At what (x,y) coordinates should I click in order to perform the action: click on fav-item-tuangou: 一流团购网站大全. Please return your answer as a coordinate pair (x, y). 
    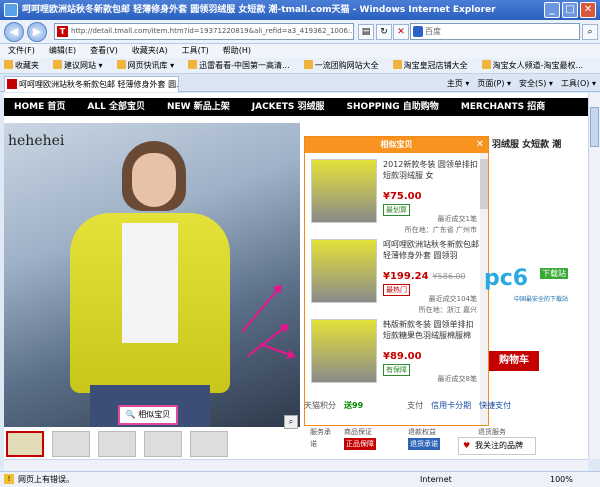
    Looking at the image, I should click on (341, 65).